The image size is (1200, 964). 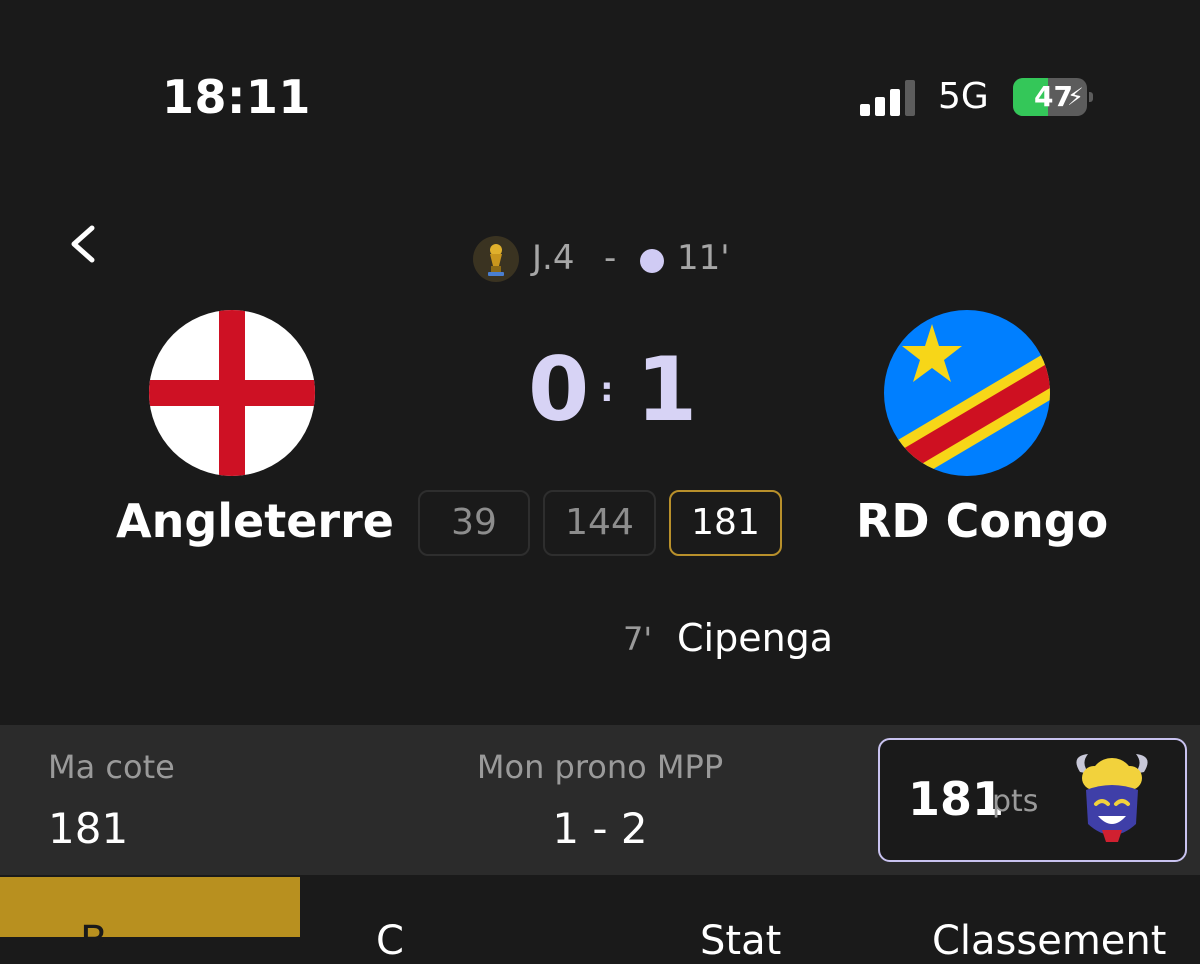 What do you see at coordinates (553, 258) in the screenshot?
I see `round-label: J.4` at bounding box center [553, 258].